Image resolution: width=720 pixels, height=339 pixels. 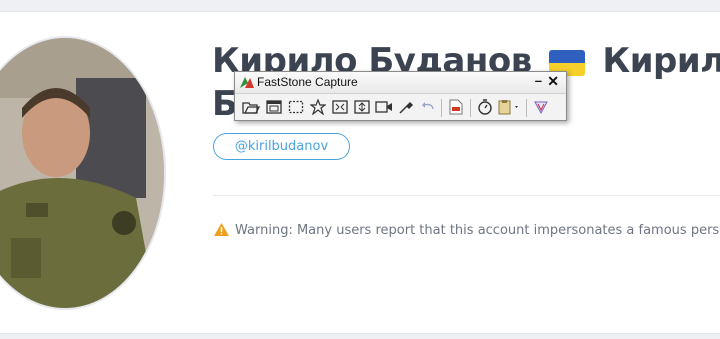 What do you see at coordinates (340, 107) in the screenshot?
I see `capture-fullscreen-icon` at bounding box center [340, 107].